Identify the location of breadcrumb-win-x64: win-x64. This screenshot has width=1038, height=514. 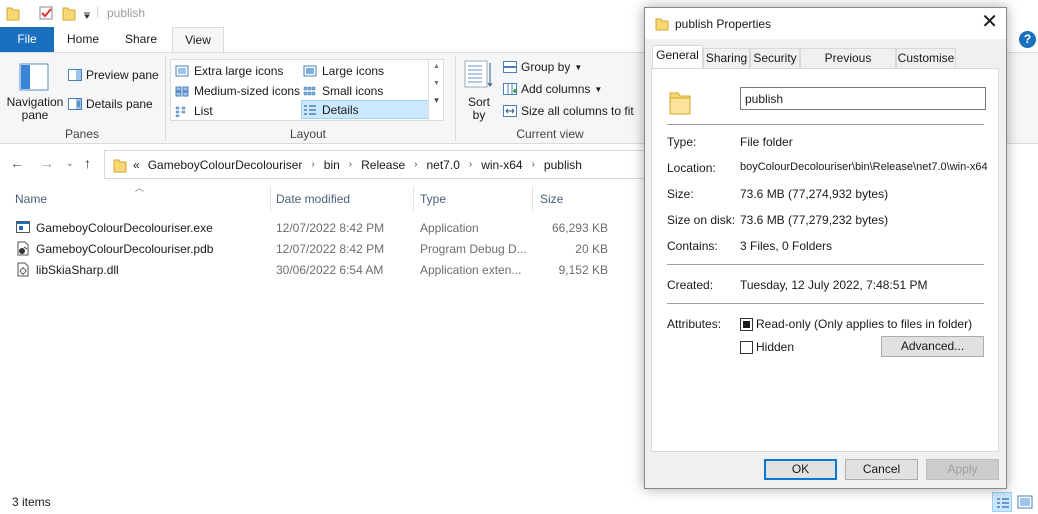
(501, 165).